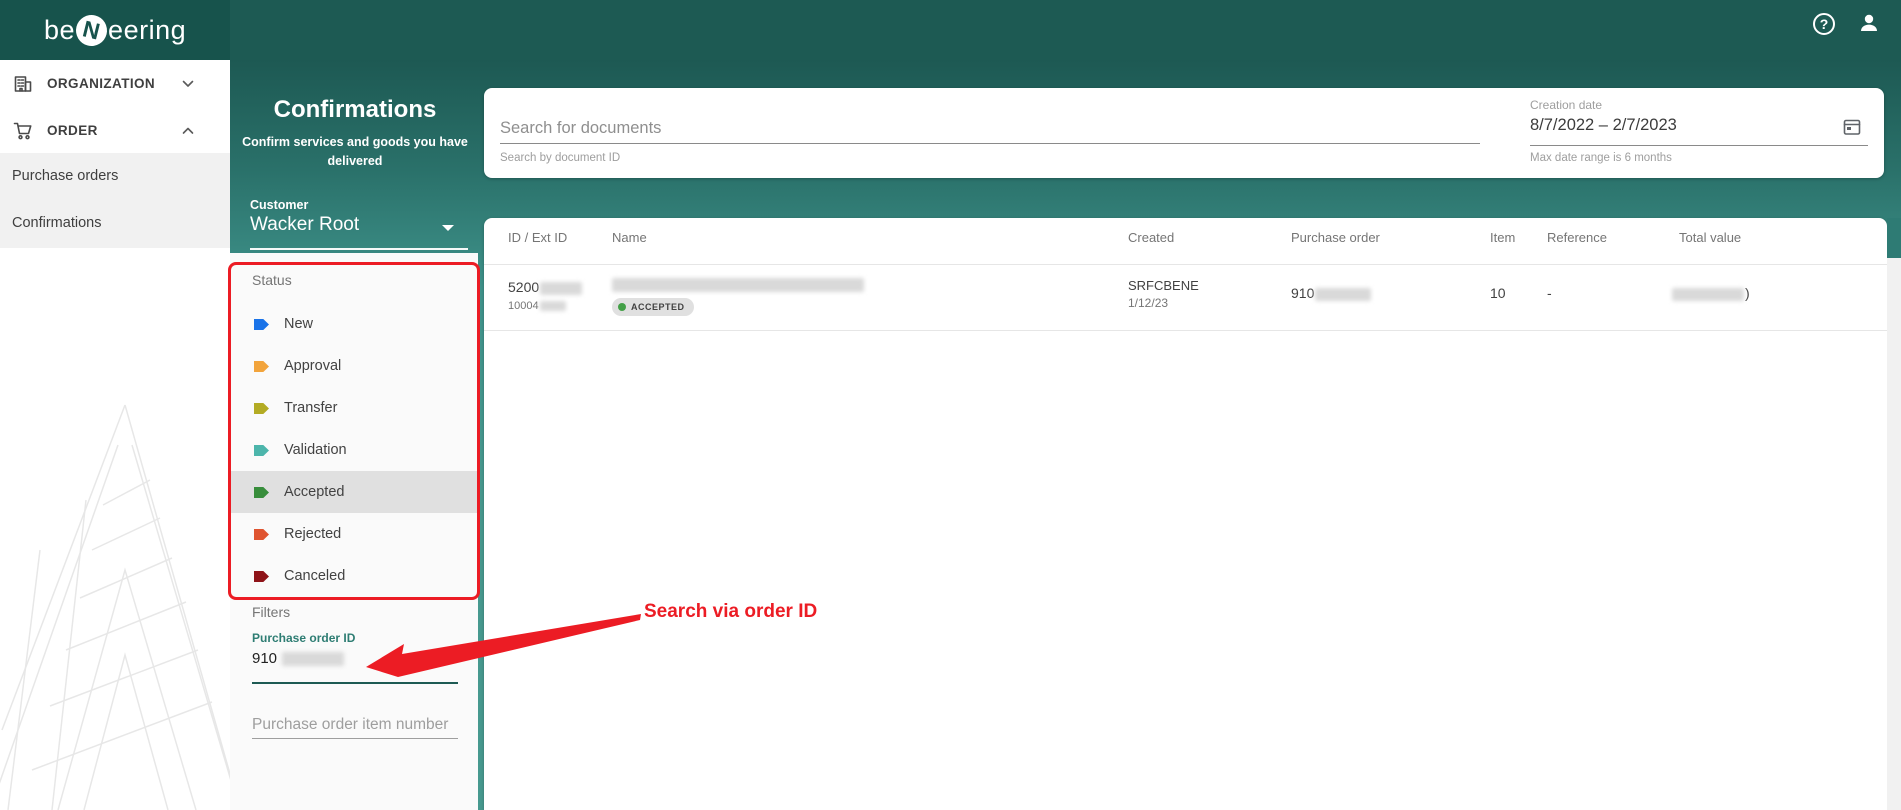  What do you see at coordinates (355, 725) in the screenshot?
I see `purchase-order-item-input` at bounding box center [355, 725].